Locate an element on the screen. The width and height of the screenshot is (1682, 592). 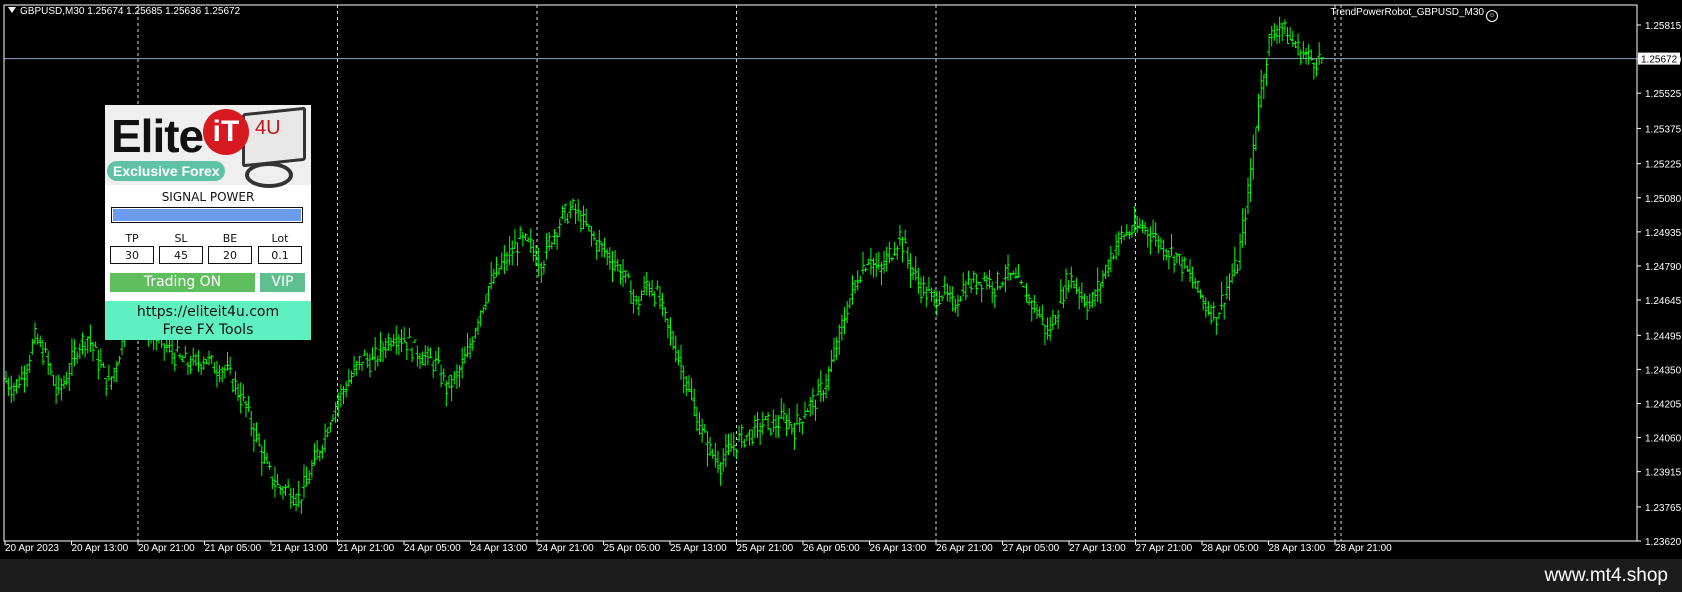
x-tick-label: 20 Apr 21:00 is located at coordinates (166, 548).